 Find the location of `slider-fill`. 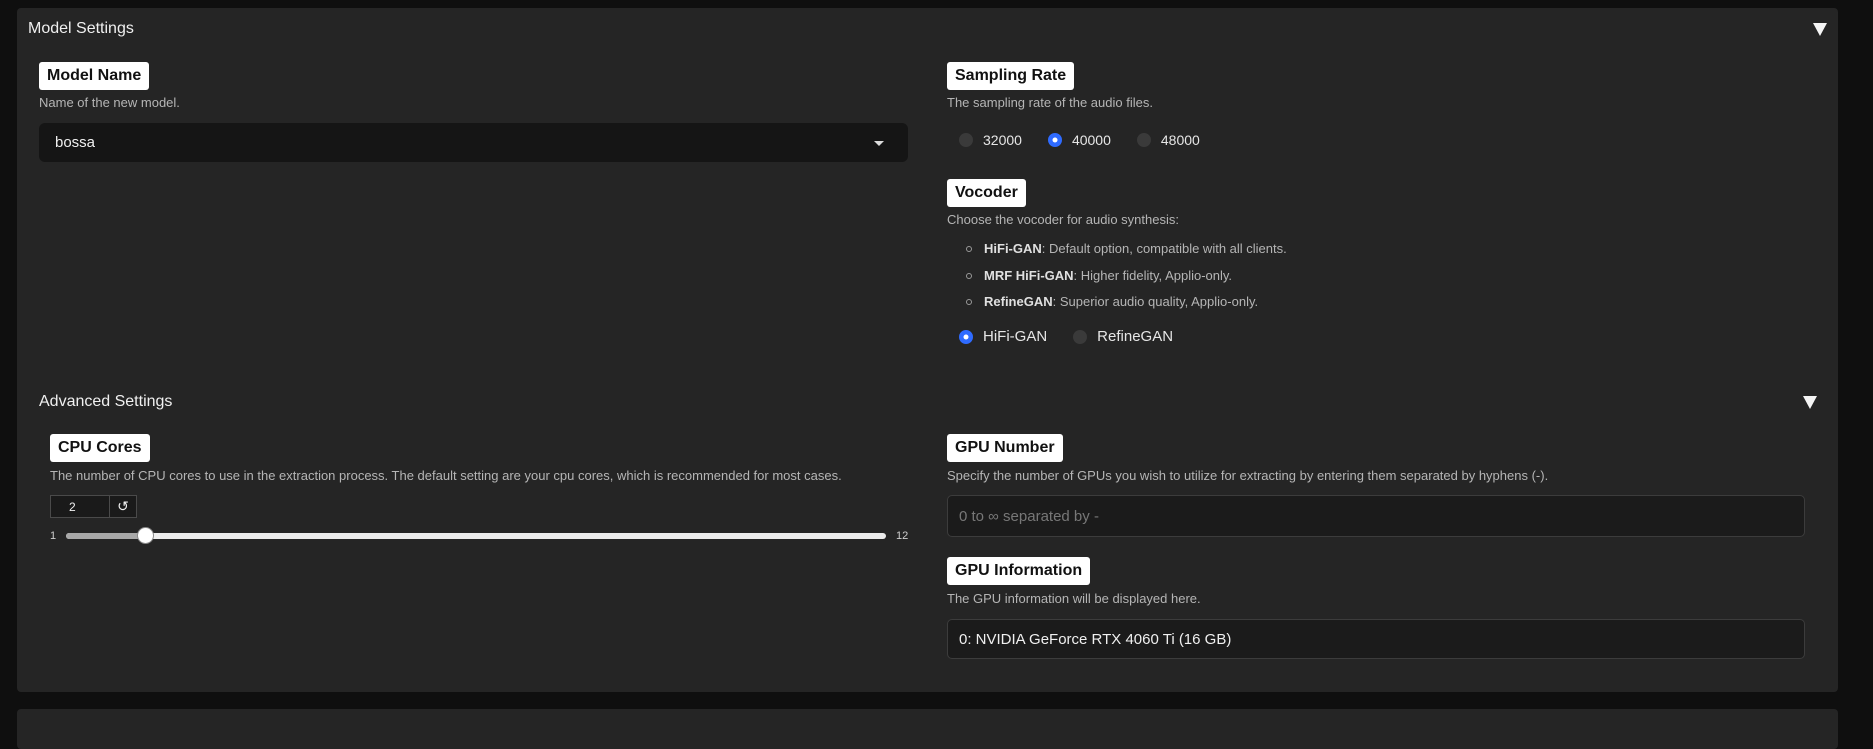

slider-fill is located at coordinates (106, 536).